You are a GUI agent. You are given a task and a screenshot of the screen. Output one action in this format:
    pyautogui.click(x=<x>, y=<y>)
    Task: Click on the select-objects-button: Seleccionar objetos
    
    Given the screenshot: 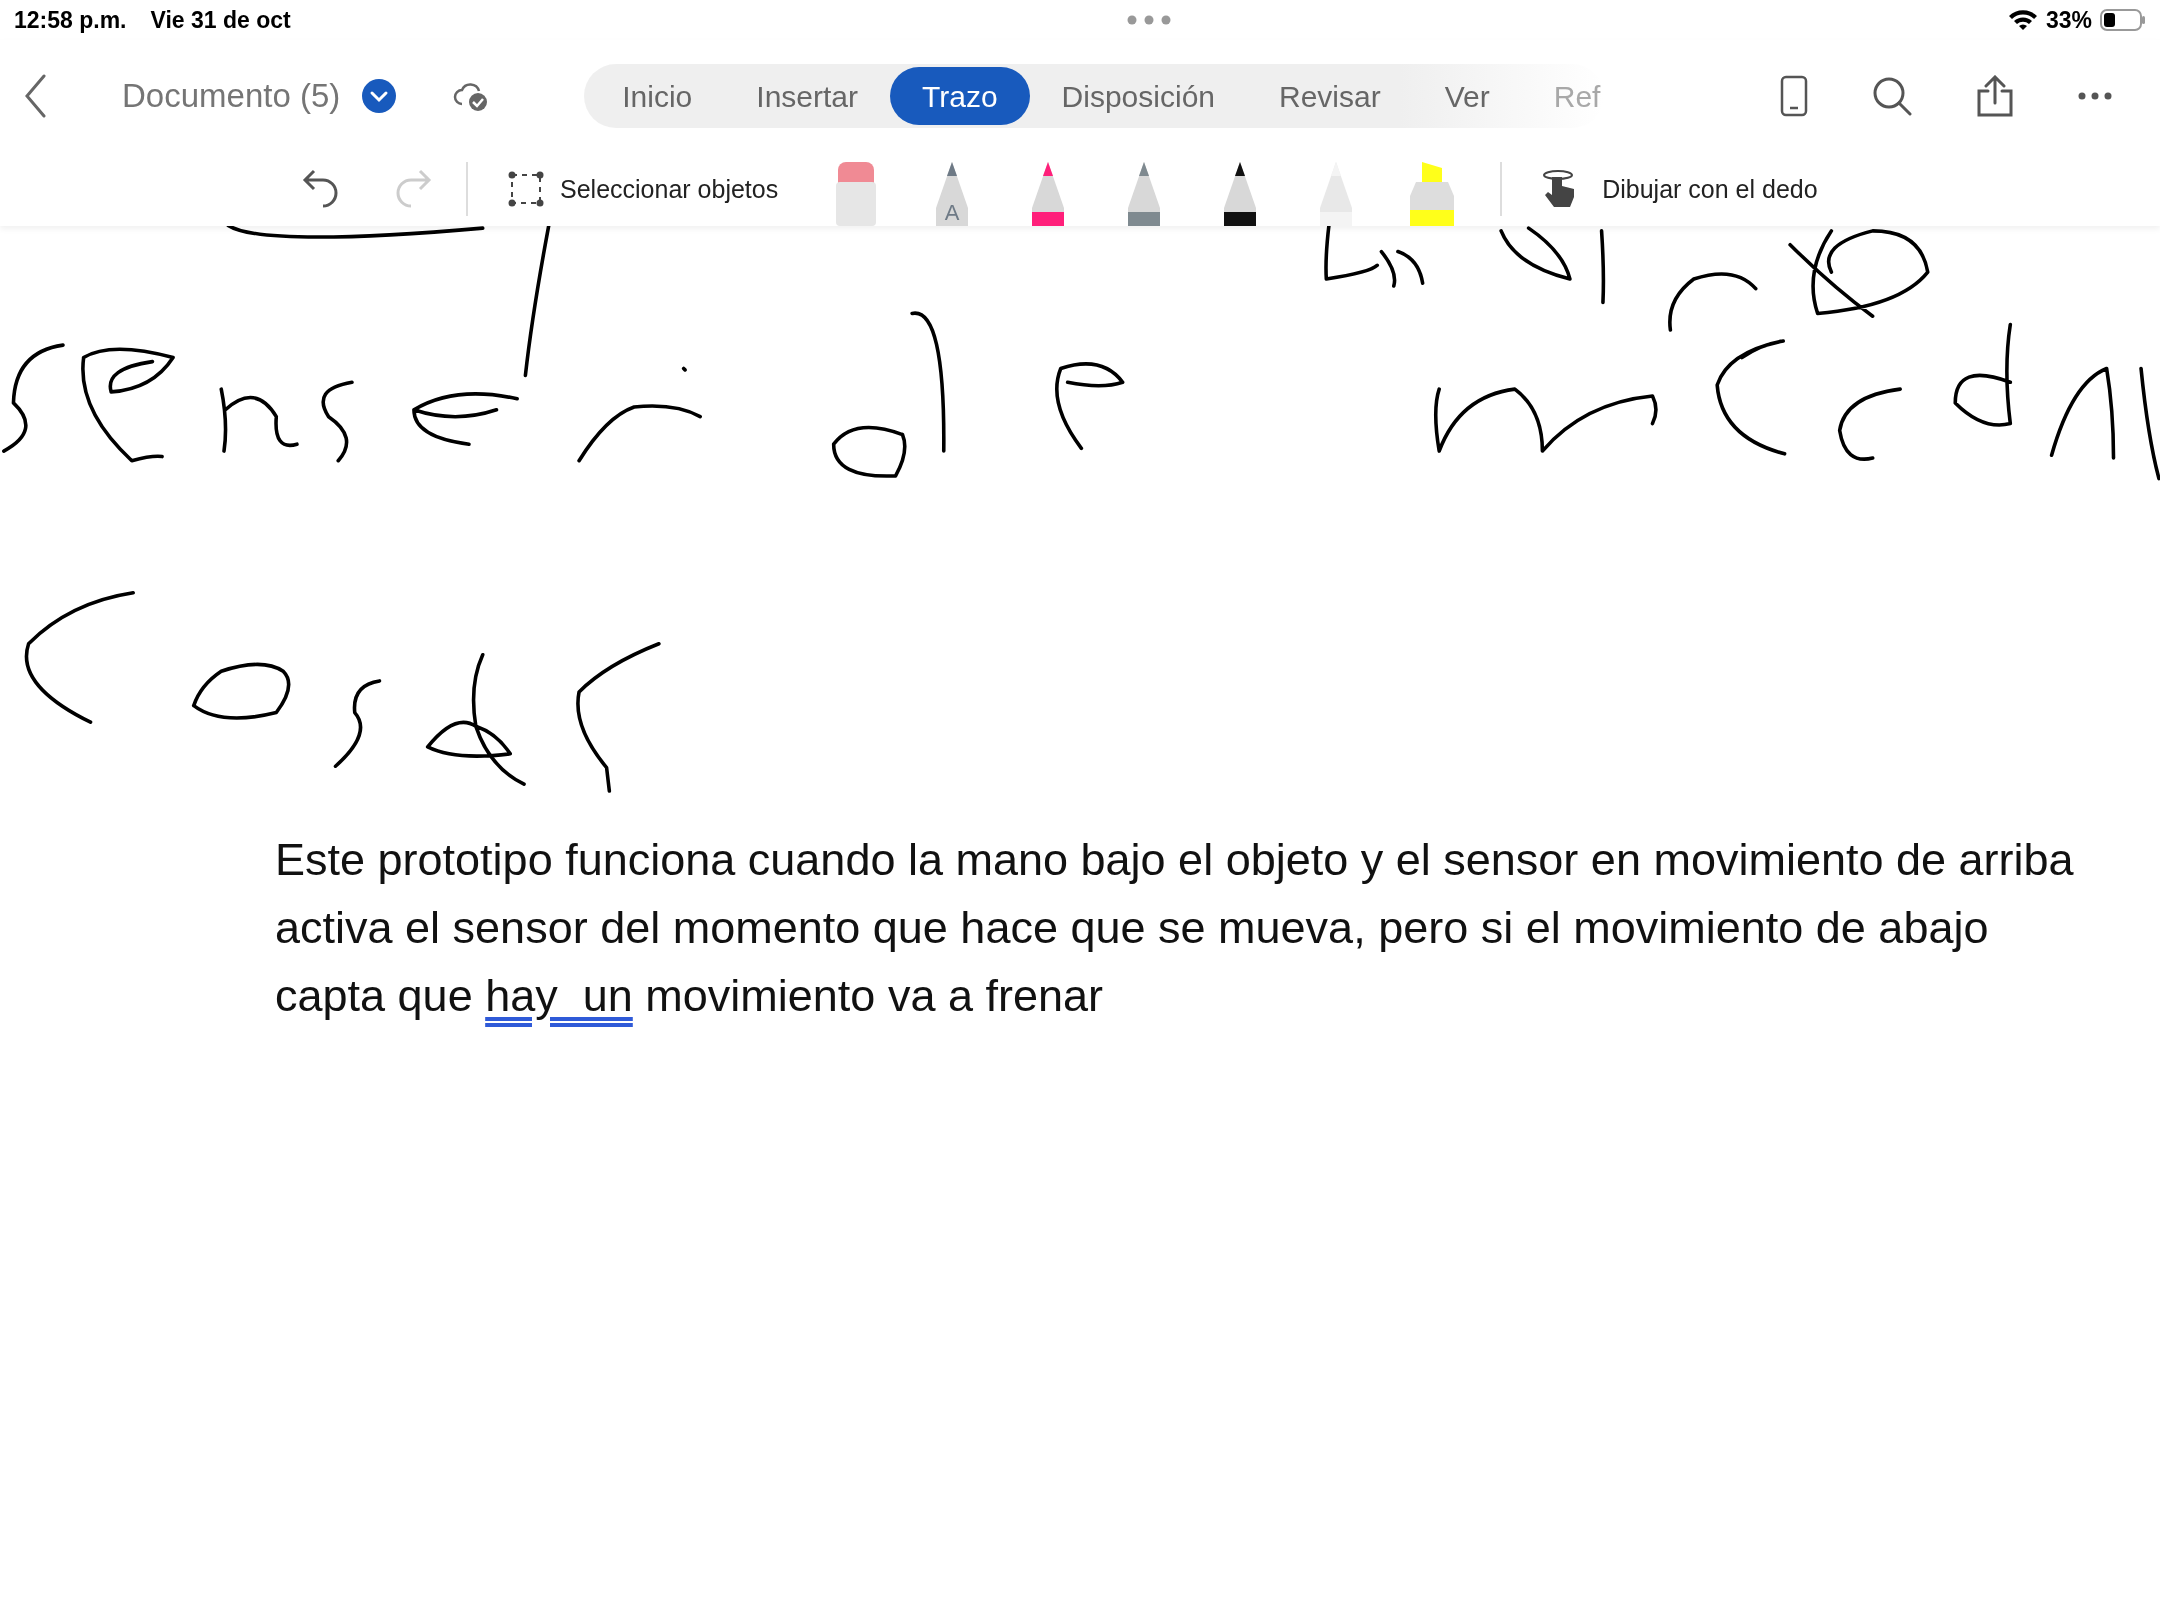 What is the action you would take?
    pyautogui.click(x=643, y=189)
    